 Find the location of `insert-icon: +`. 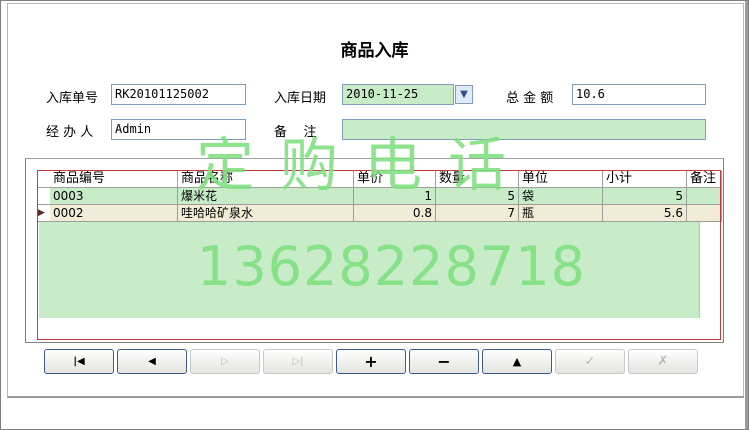

insert-icon: + is located at coordinates (371, 361).